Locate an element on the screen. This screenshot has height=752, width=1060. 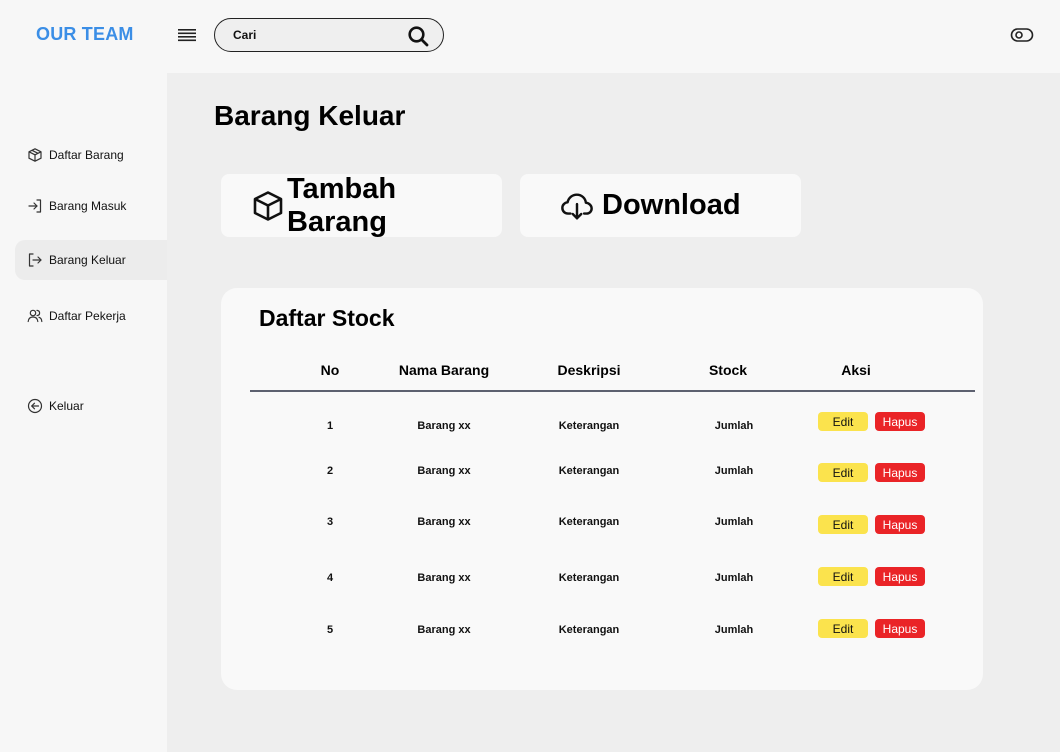
sidebar-item-label: Daftar Barang is located at coordinates (86, 155).